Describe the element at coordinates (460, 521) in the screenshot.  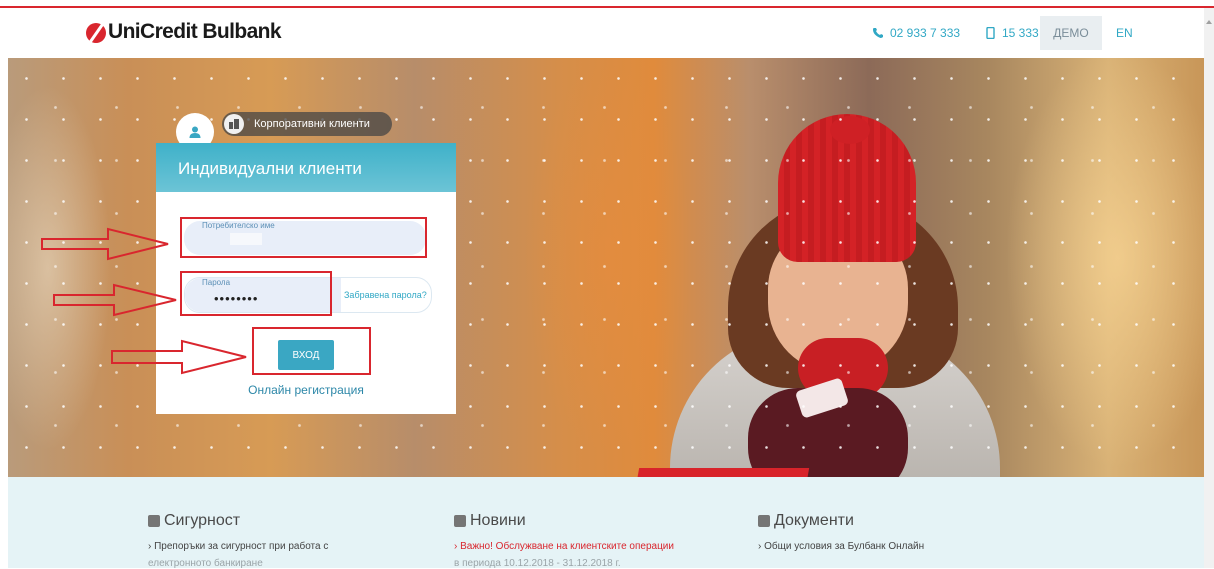
I see `newspaper-icon` at that location.